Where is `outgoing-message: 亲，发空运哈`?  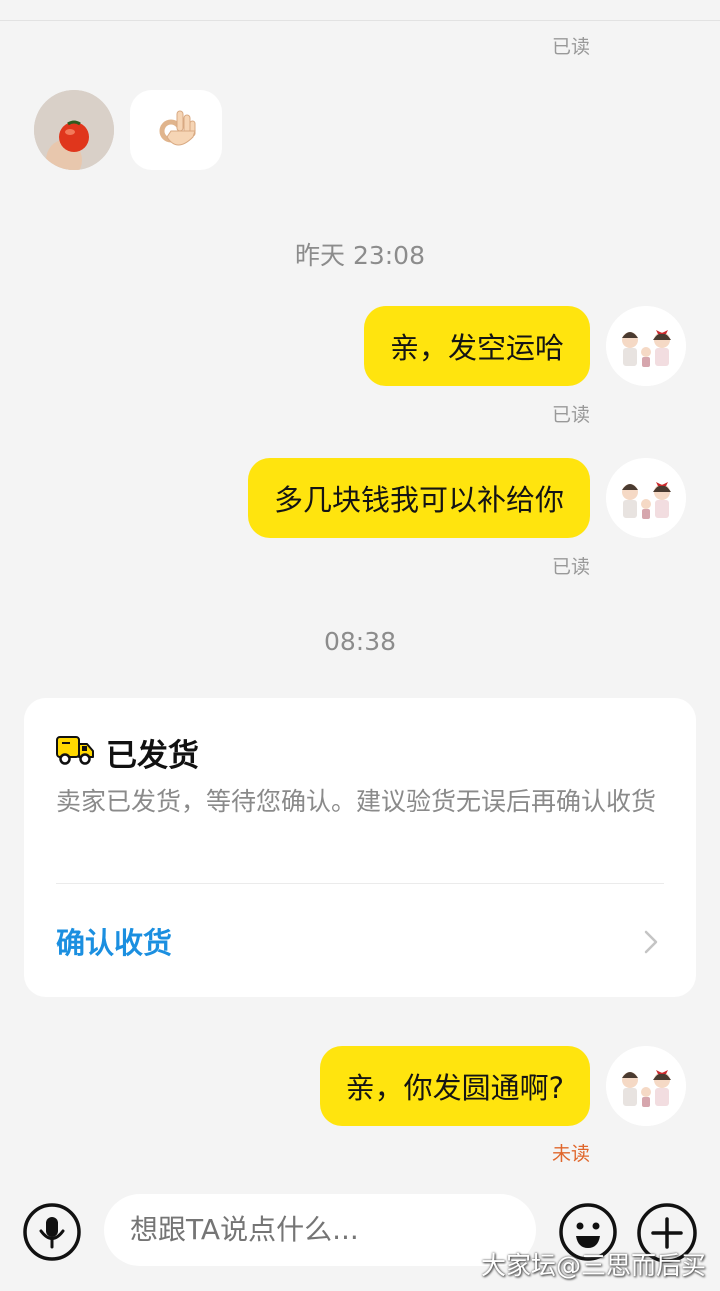 outgoing-message: 亲，发空运哈 is located at coordinates (476, 346).